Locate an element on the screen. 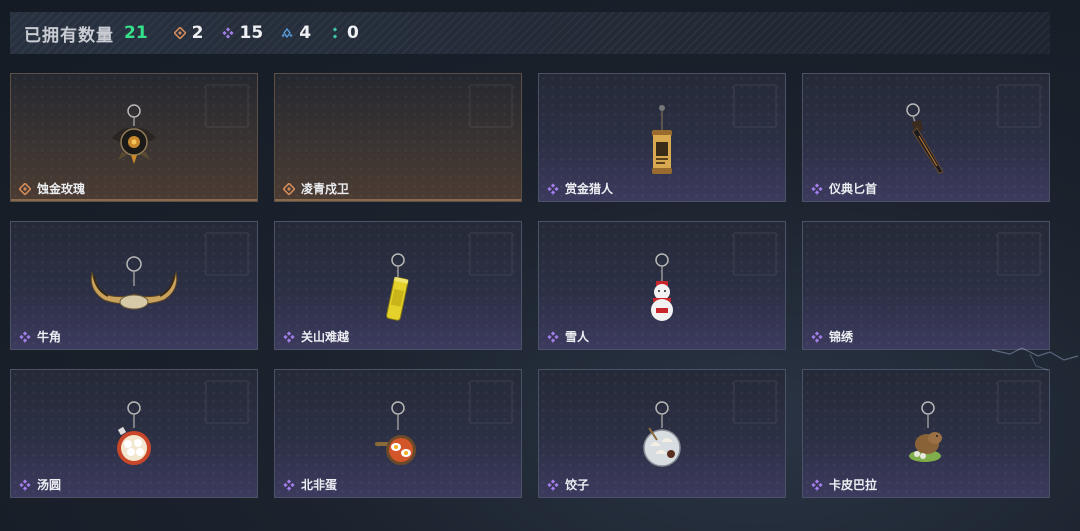 This screenshot has height=531, width=1080. lightning-decoration is located at coordinates (1035, 359).